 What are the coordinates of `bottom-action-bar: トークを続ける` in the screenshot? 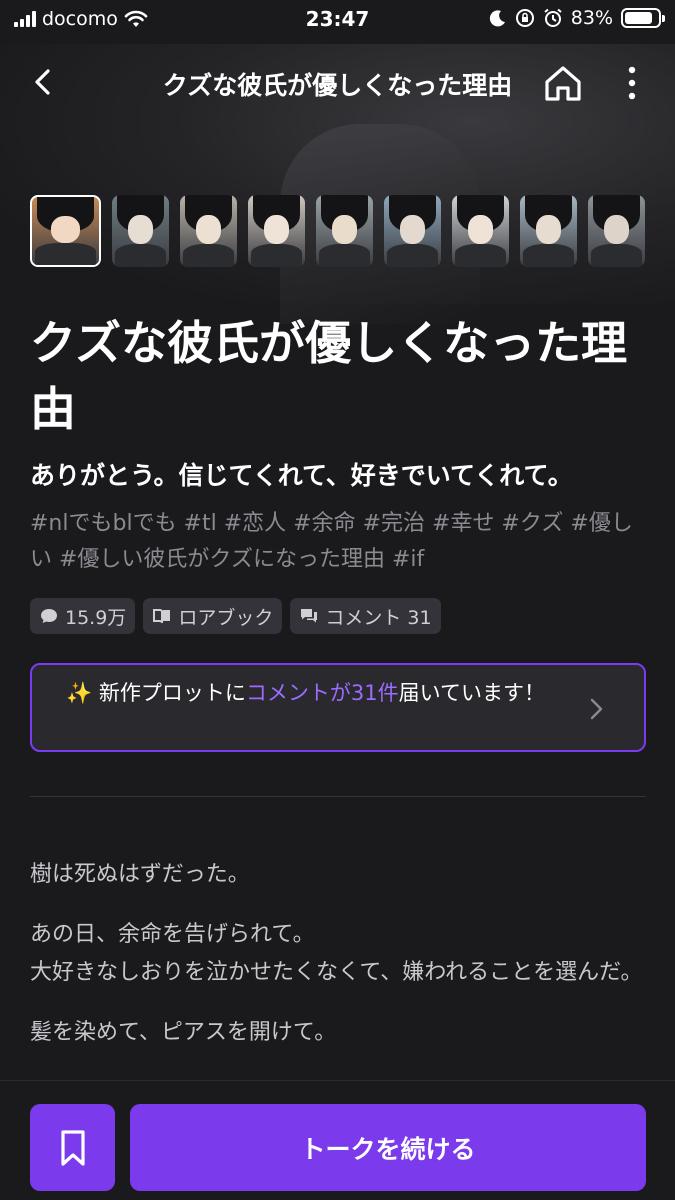 It's located at (337, 1140).